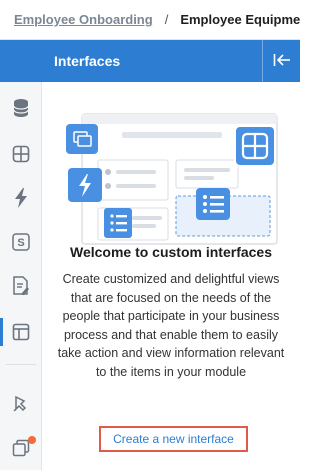  I want to click on rail-item-grid, so click(21, 154).